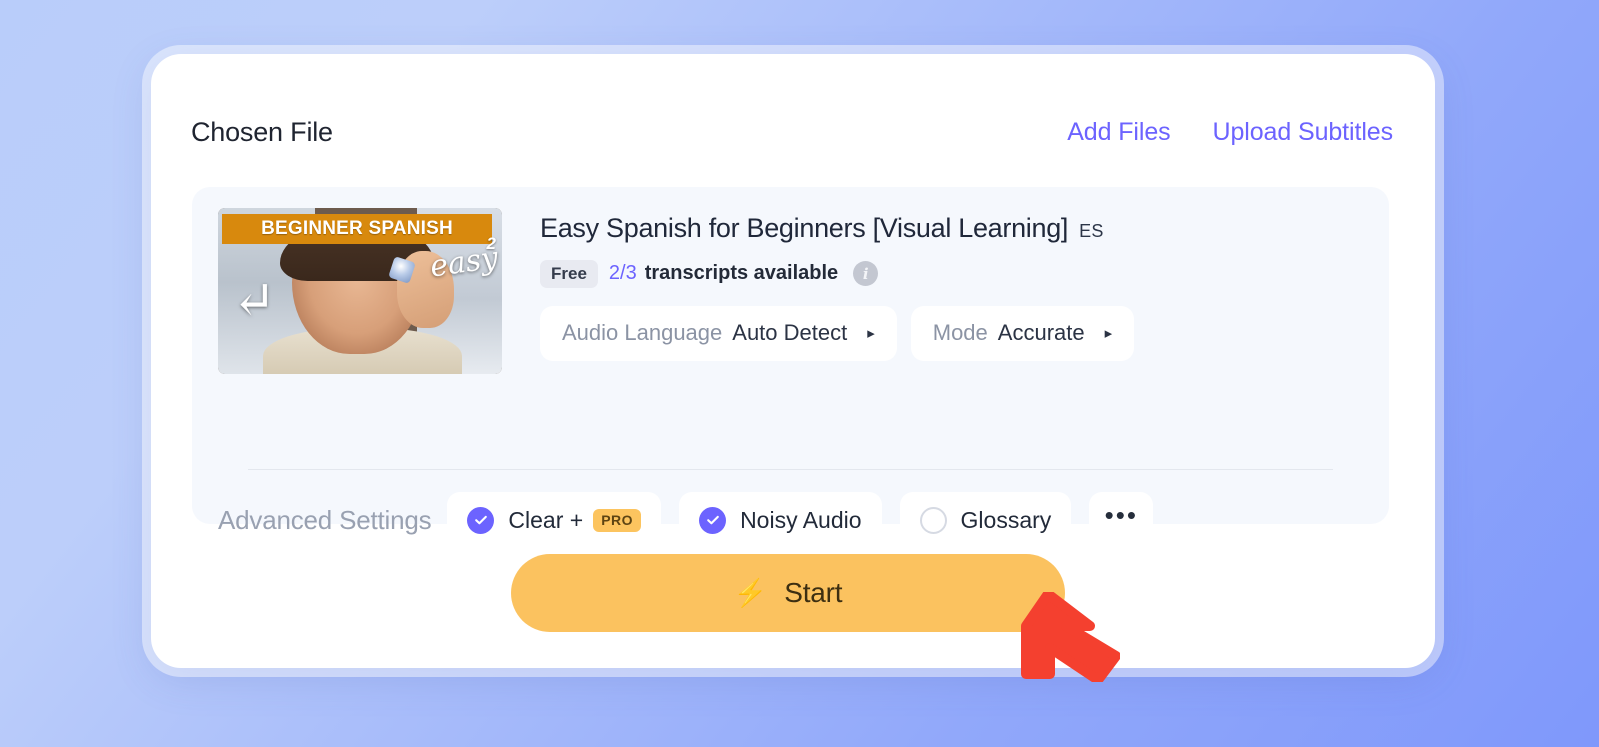 The height and width of the screenshot is (747, 1599). I want to click on mode-dropdown: Mode Accurate ▸, so click(1022, 333).